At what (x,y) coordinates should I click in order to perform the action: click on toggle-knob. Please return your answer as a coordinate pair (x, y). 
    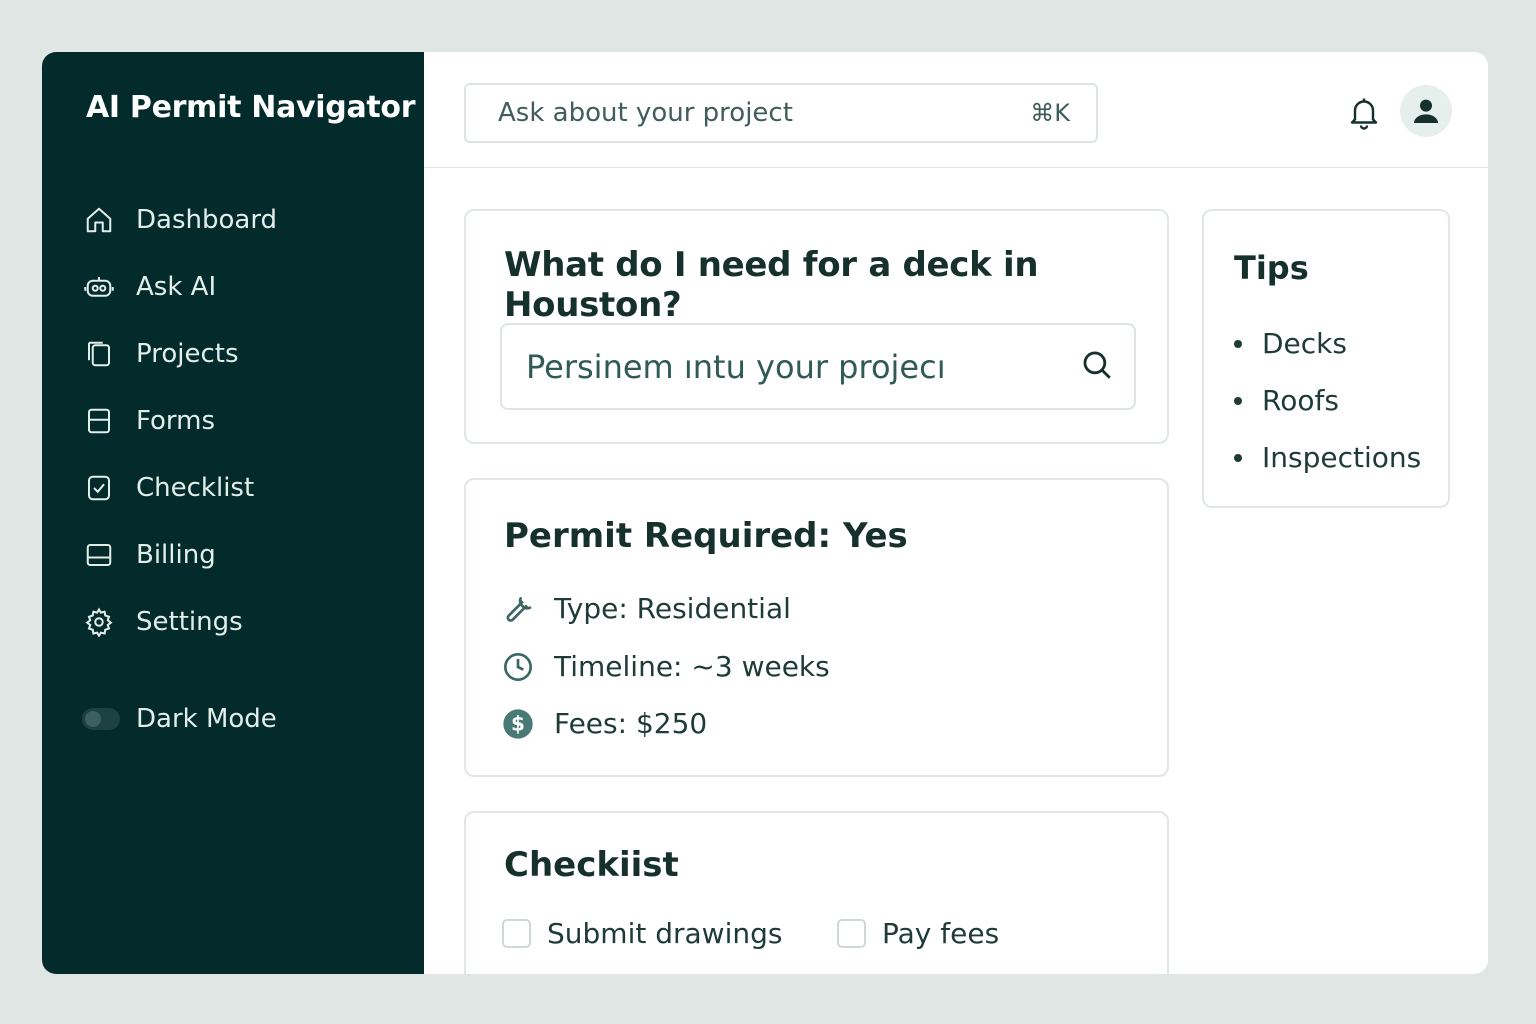
    Looking at the image, I should click on (93, 719).